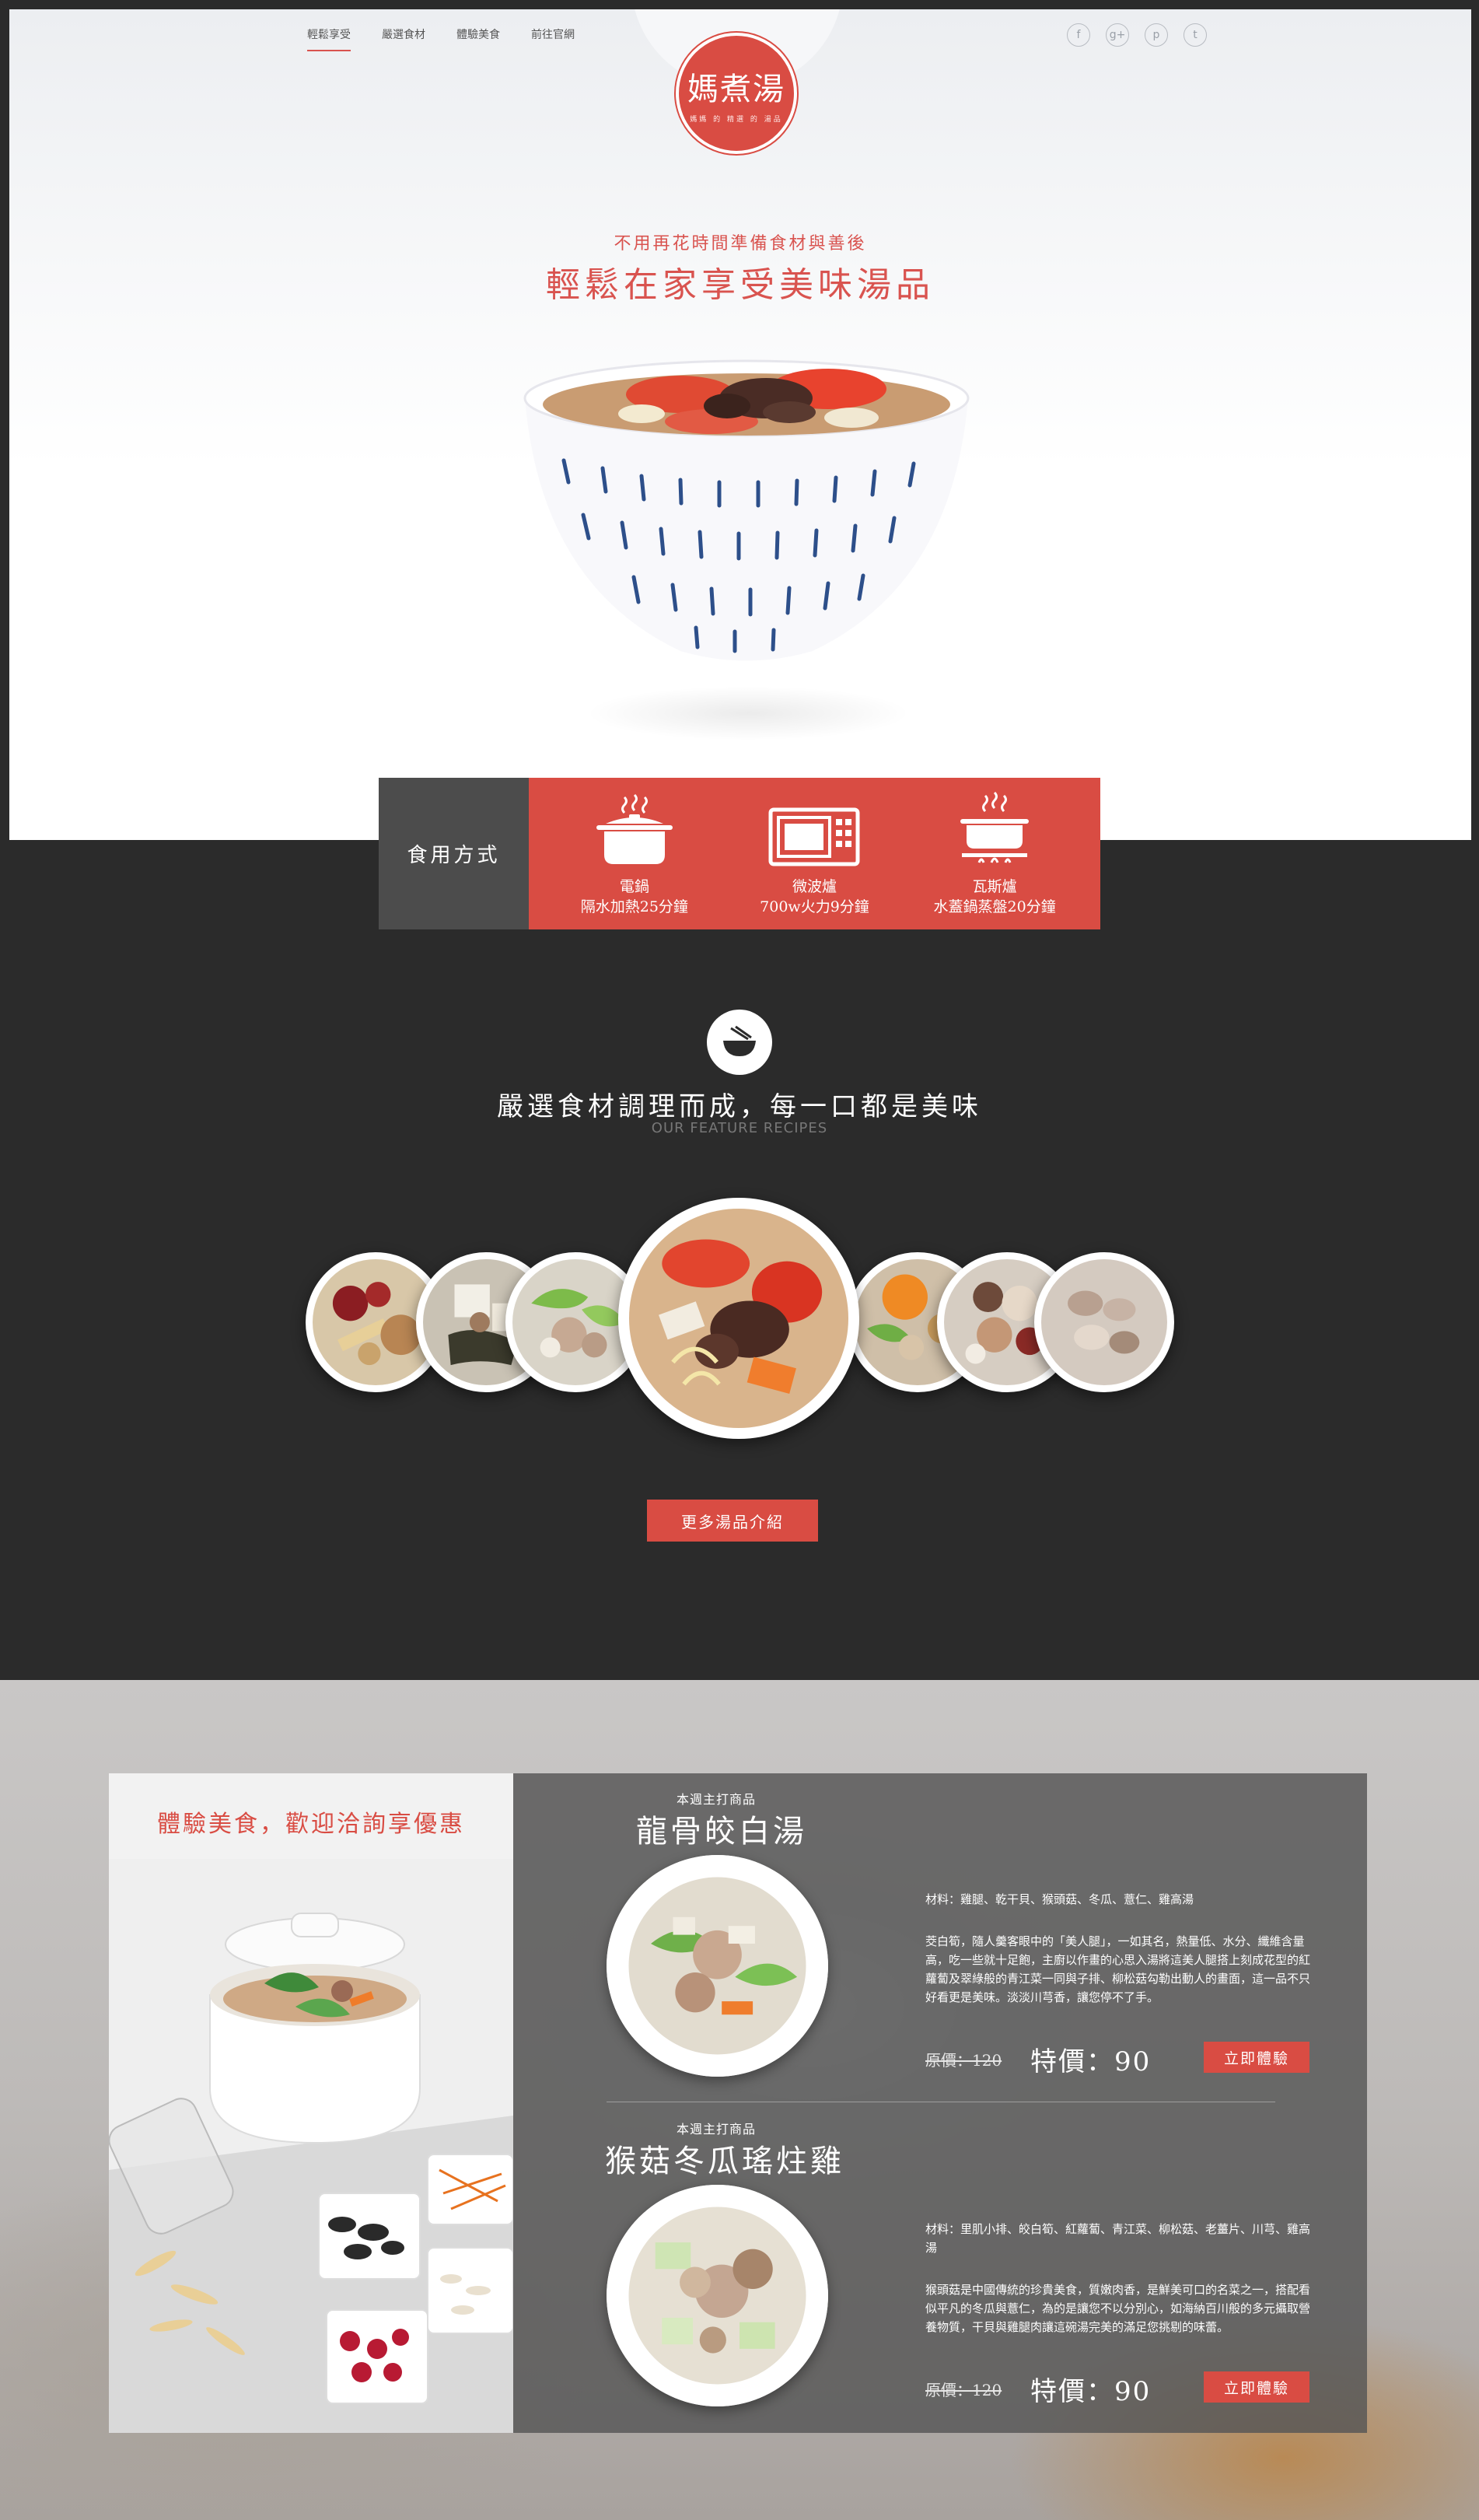 Image resolution: width=1479 pixels, height=2520 pixels. I want to click on rice-bowl-chopsticks-icon, so click(739, 1042).